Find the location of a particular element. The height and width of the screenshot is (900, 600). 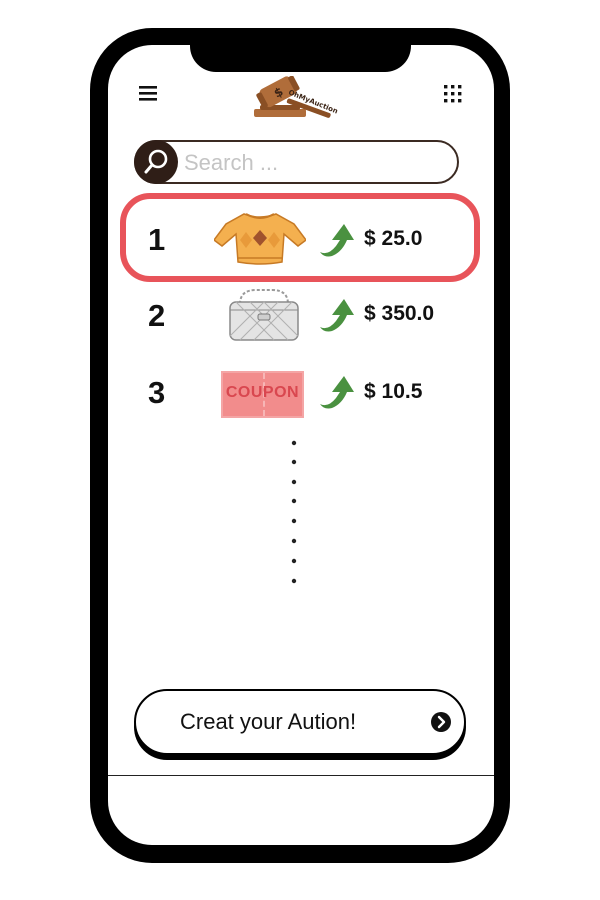

item-price: $ 25.0 is located at coordinates (393, 238).